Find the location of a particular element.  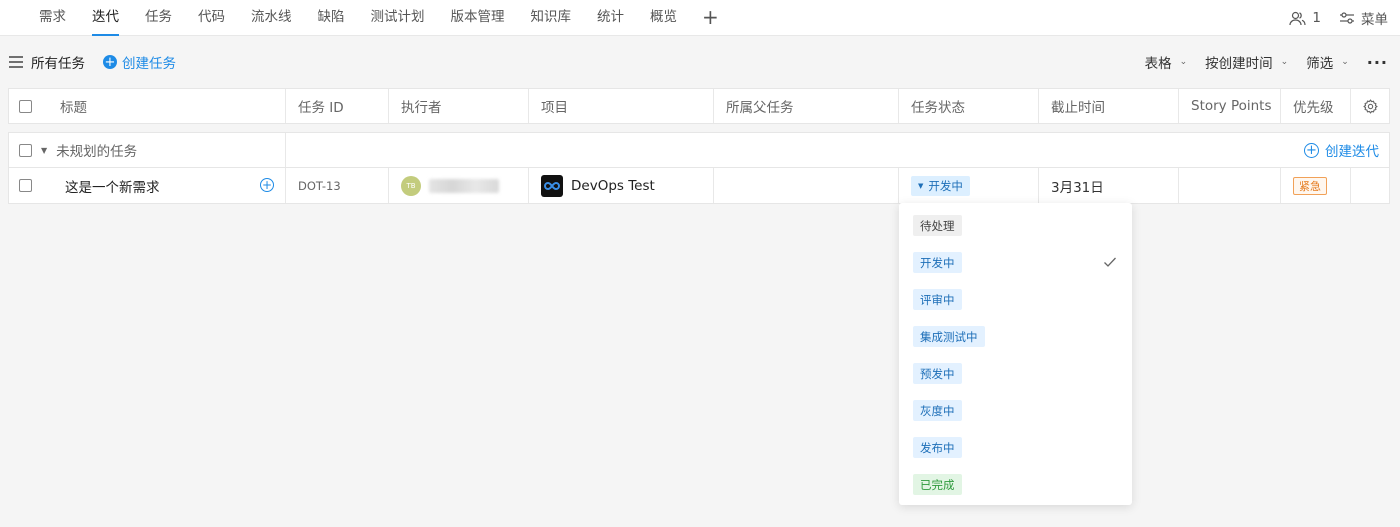

toolbar-right: 表格 ⌄ 按创建时间 ⌄ 筛选 ⌄ ··· is located at coordinates (1266, 62).